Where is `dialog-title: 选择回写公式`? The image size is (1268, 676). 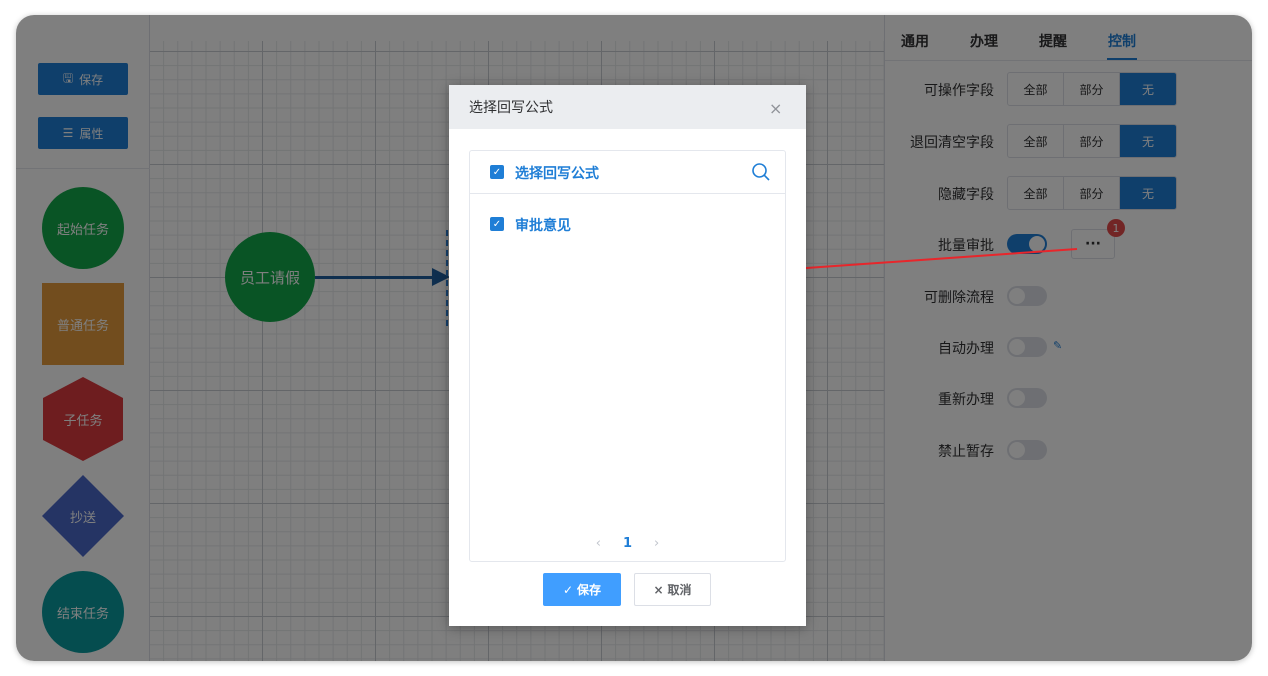
dialog-title: 选择回写公式 is located at coordinates (511, 108).